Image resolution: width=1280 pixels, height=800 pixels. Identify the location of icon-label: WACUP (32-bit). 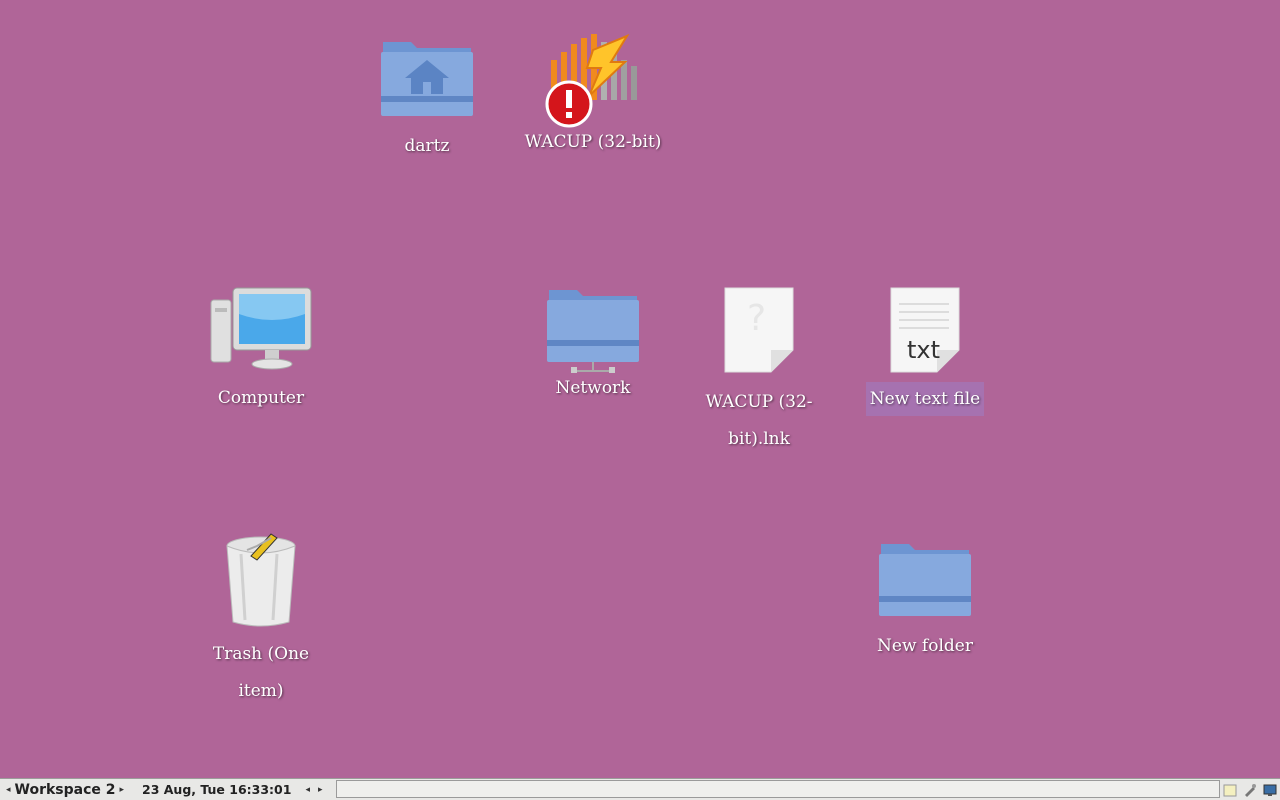
(593, 142).